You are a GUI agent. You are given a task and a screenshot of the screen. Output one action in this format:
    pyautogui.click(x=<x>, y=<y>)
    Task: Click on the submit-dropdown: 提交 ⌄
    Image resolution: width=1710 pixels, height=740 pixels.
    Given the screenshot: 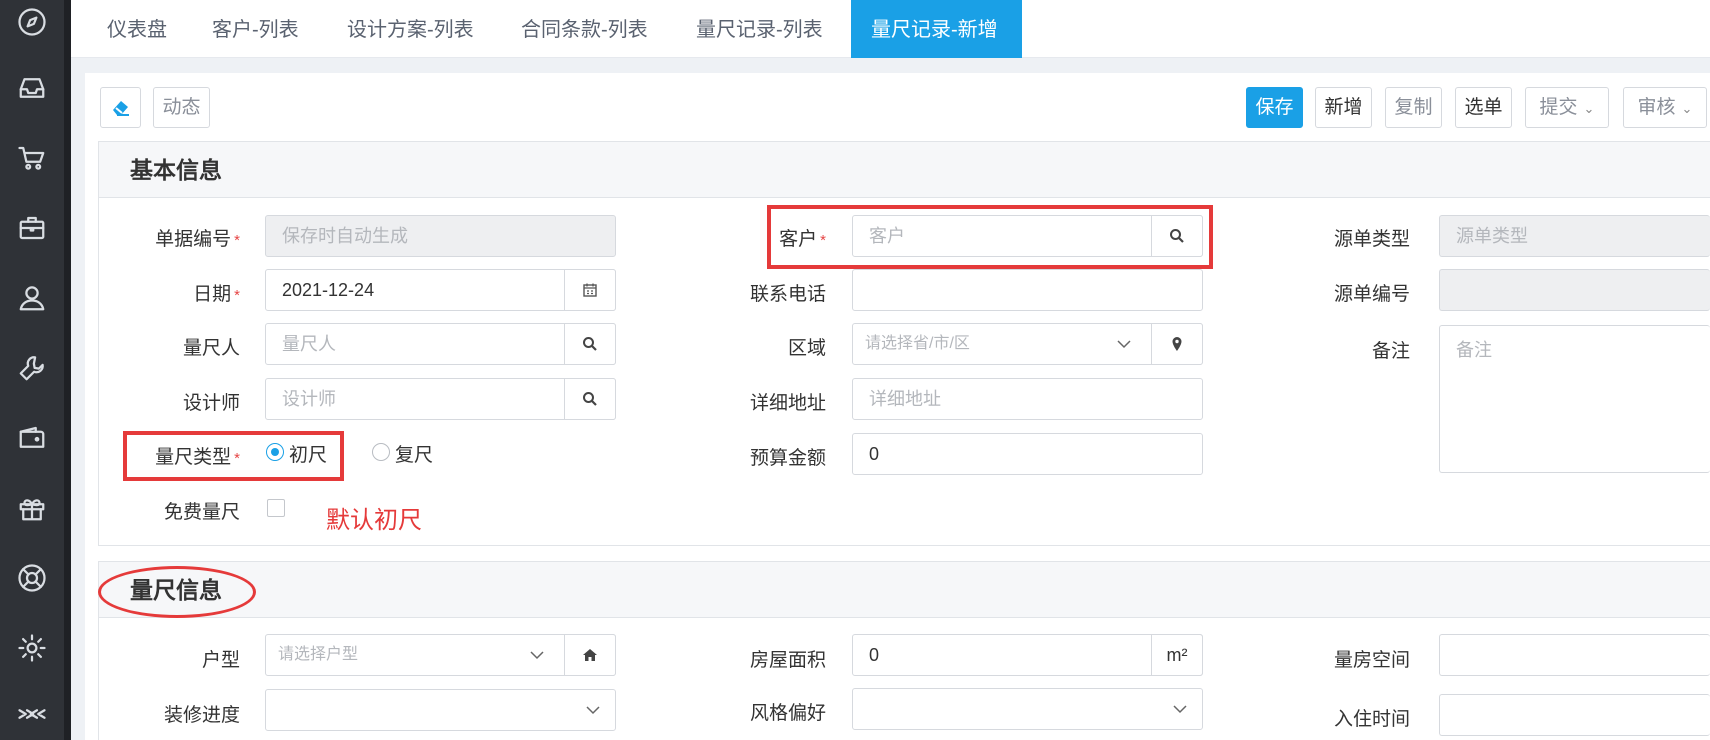 What is the action you would take?
    pyautogui.click(x=1567, y=107)
    